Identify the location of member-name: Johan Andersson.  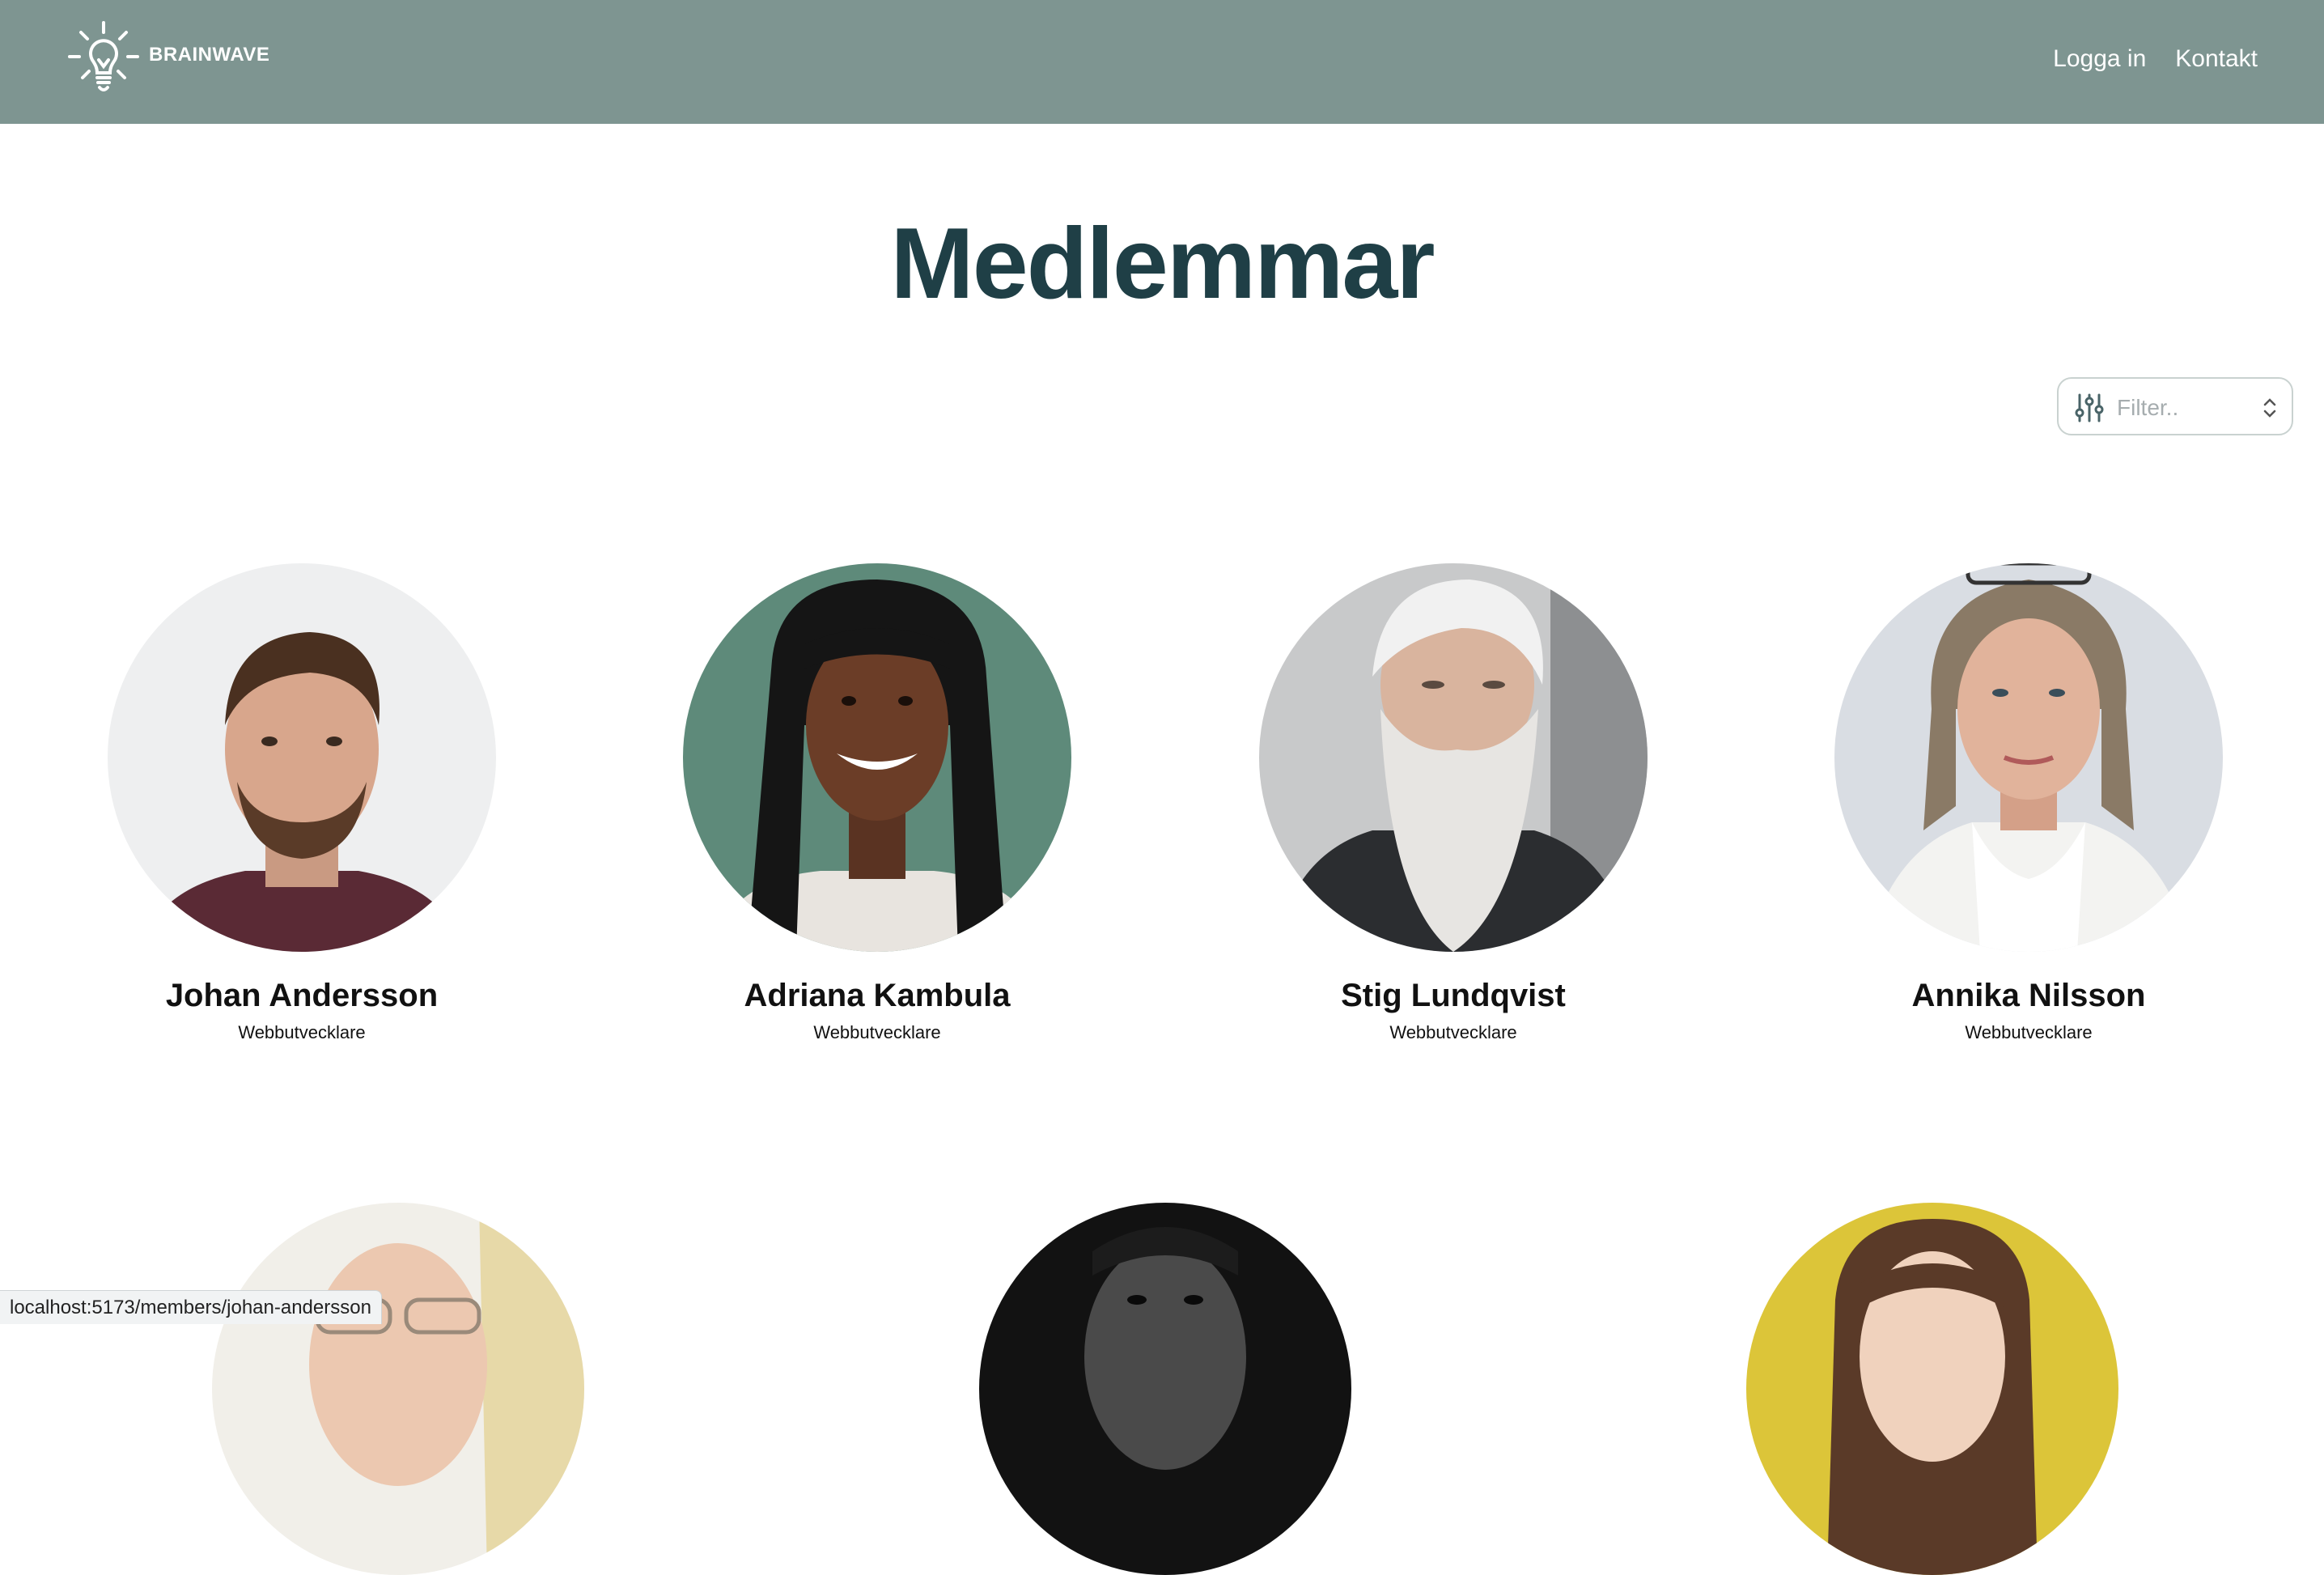
(302, 995).